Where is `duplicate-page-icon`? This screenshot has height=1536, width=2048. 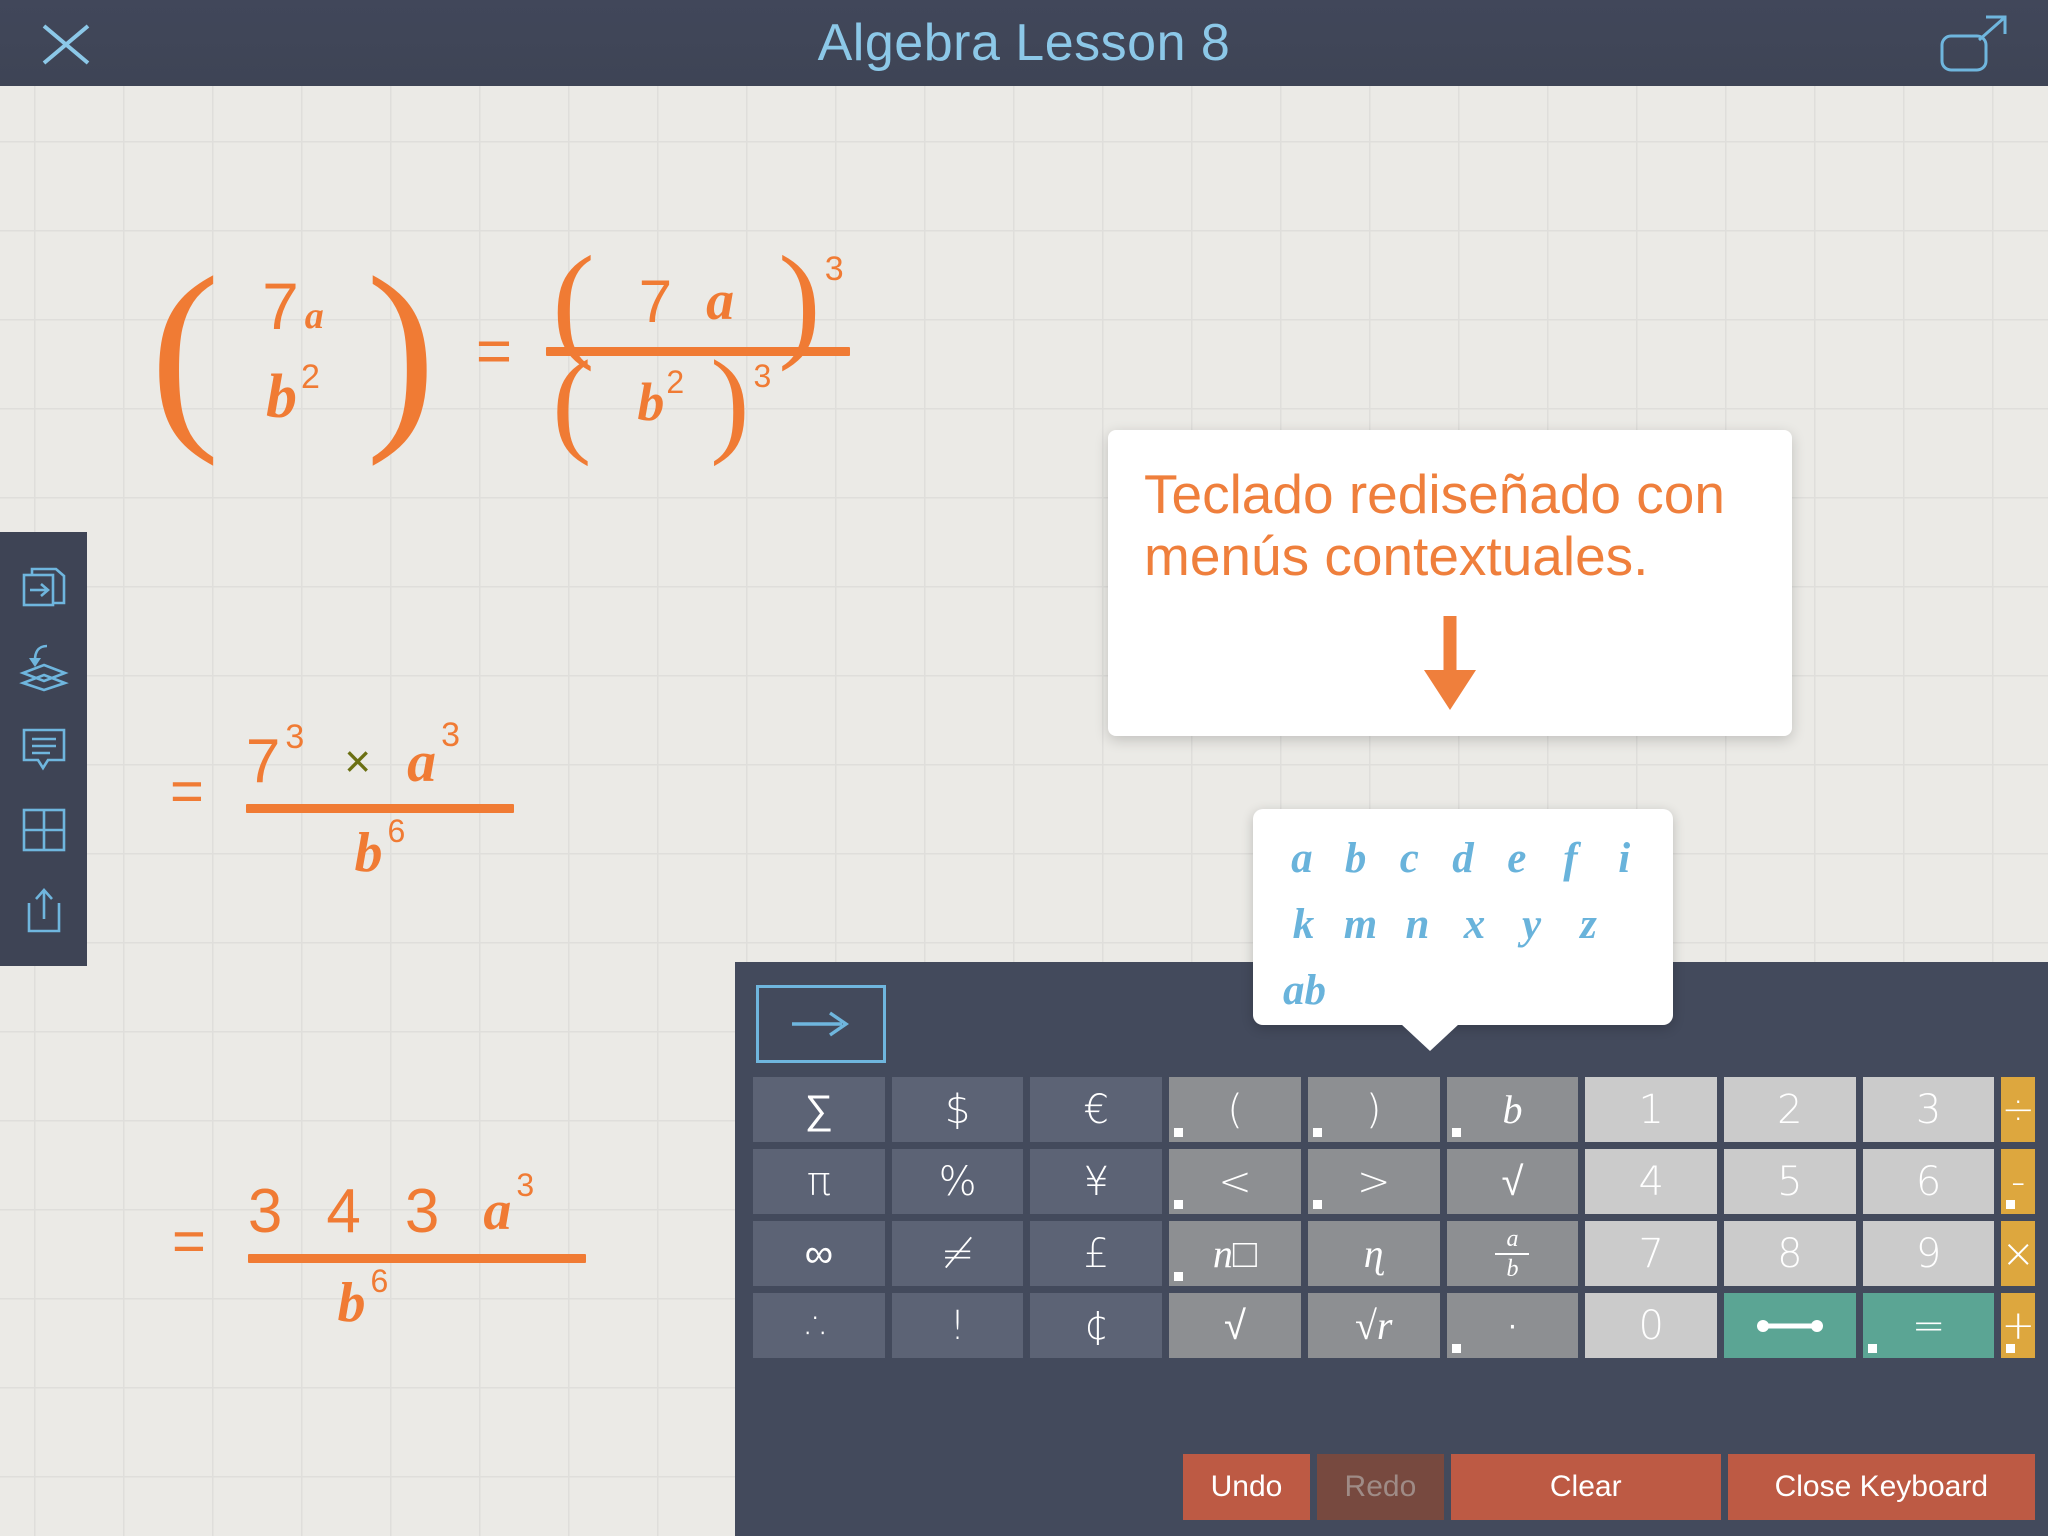
duplicate-page-icon is located at coordinates (44, 587).